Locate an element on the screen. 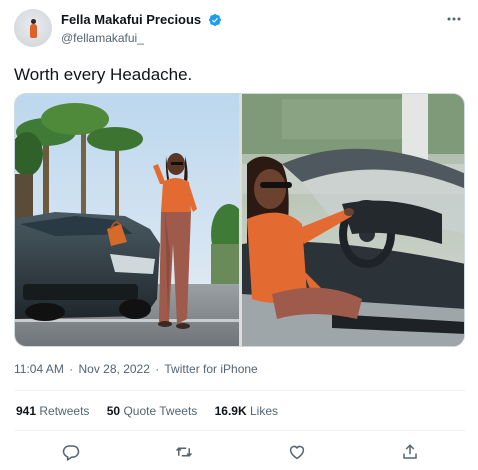 This screenshot has height=470, width=478. avatar is located at coordinates (33, 28).